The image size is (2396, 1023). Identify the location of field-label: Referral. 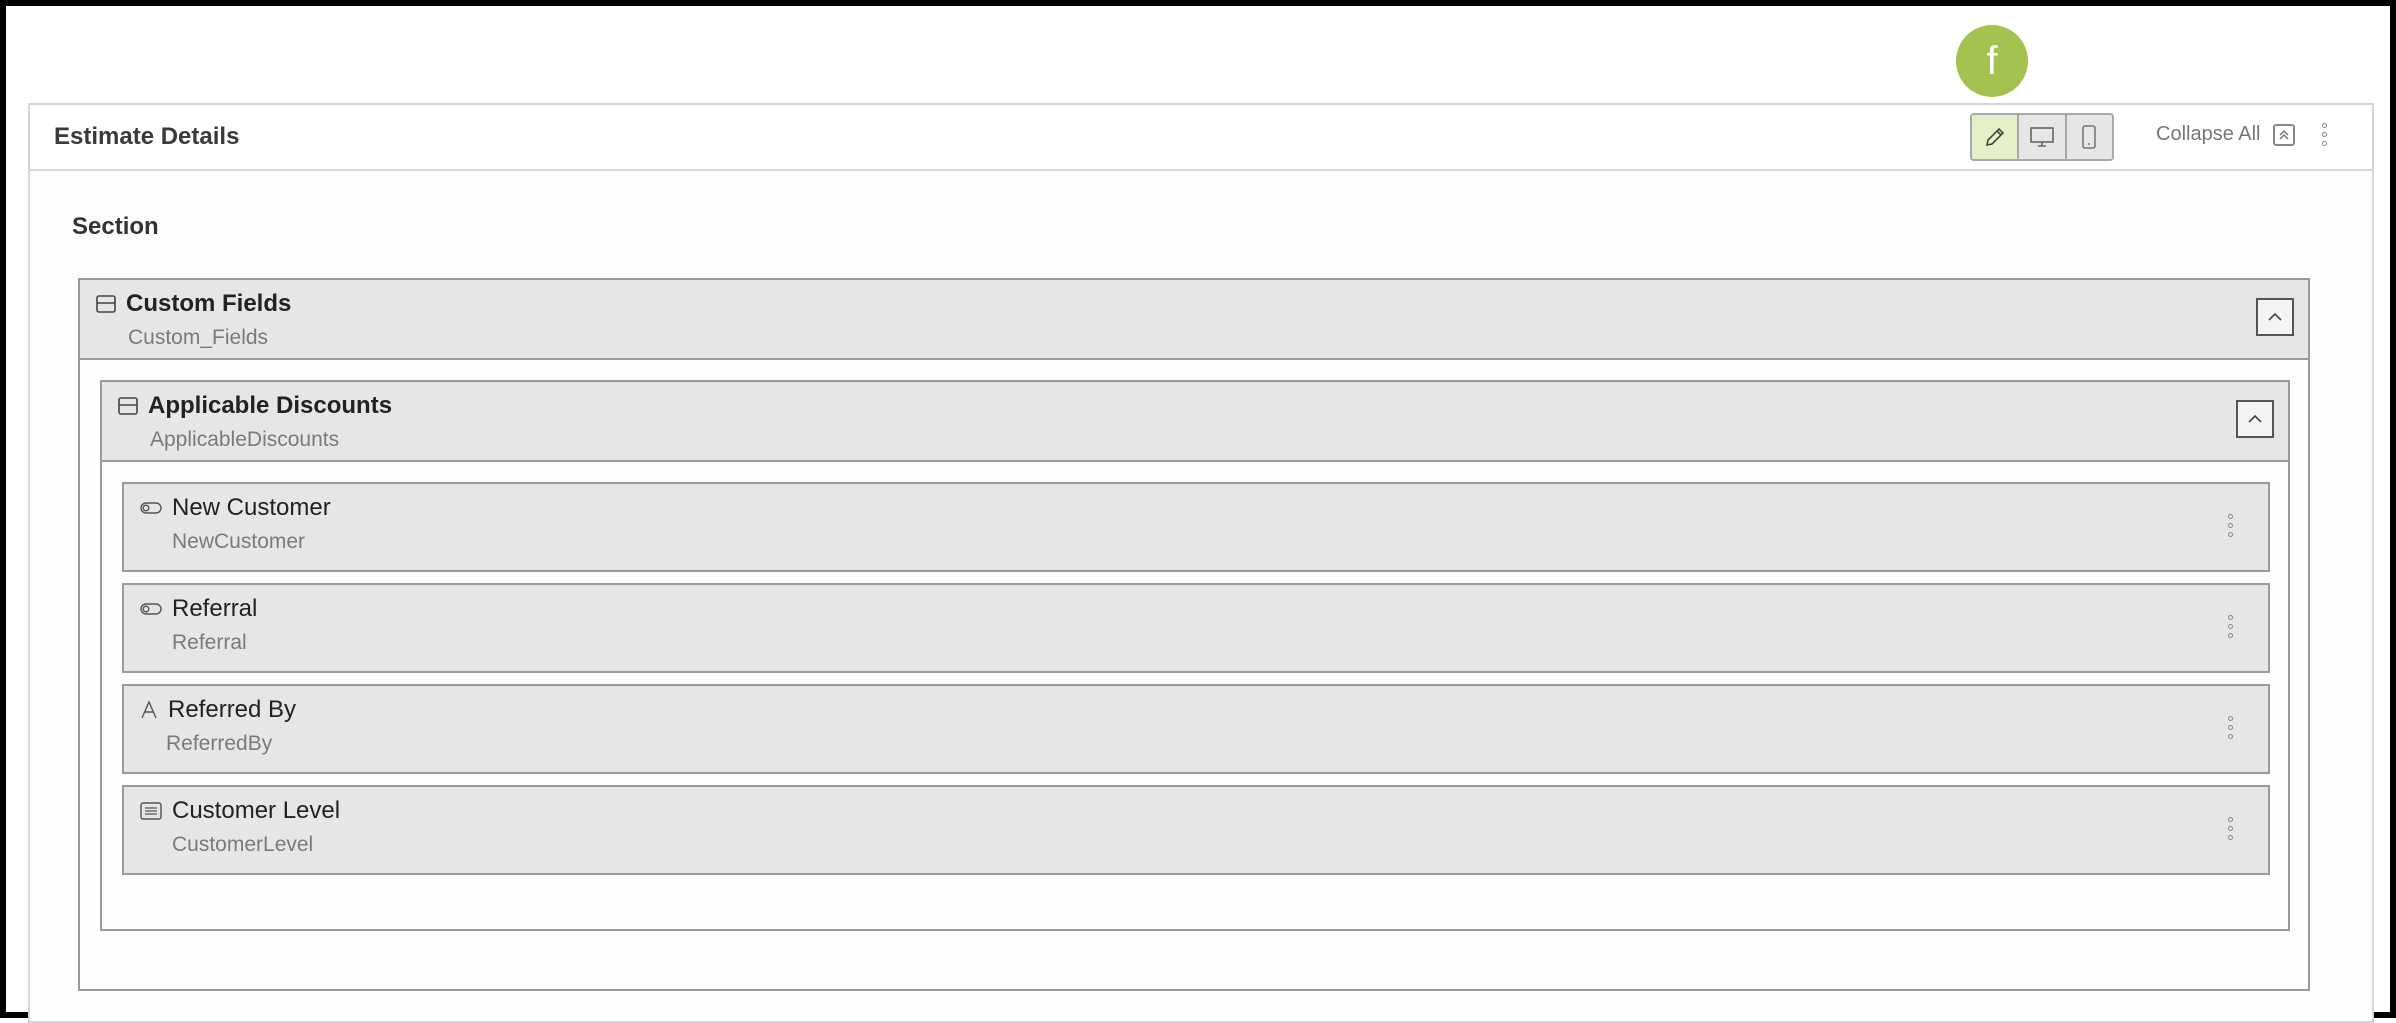
(215, 608).